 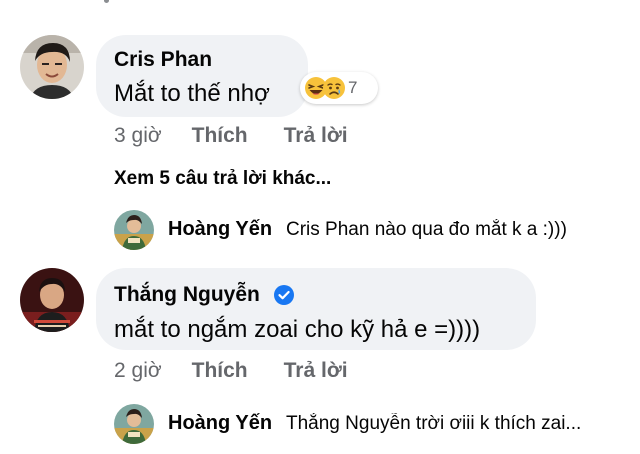 I want to click on comment-author: Cris Phan, so click(x=163, y=60).